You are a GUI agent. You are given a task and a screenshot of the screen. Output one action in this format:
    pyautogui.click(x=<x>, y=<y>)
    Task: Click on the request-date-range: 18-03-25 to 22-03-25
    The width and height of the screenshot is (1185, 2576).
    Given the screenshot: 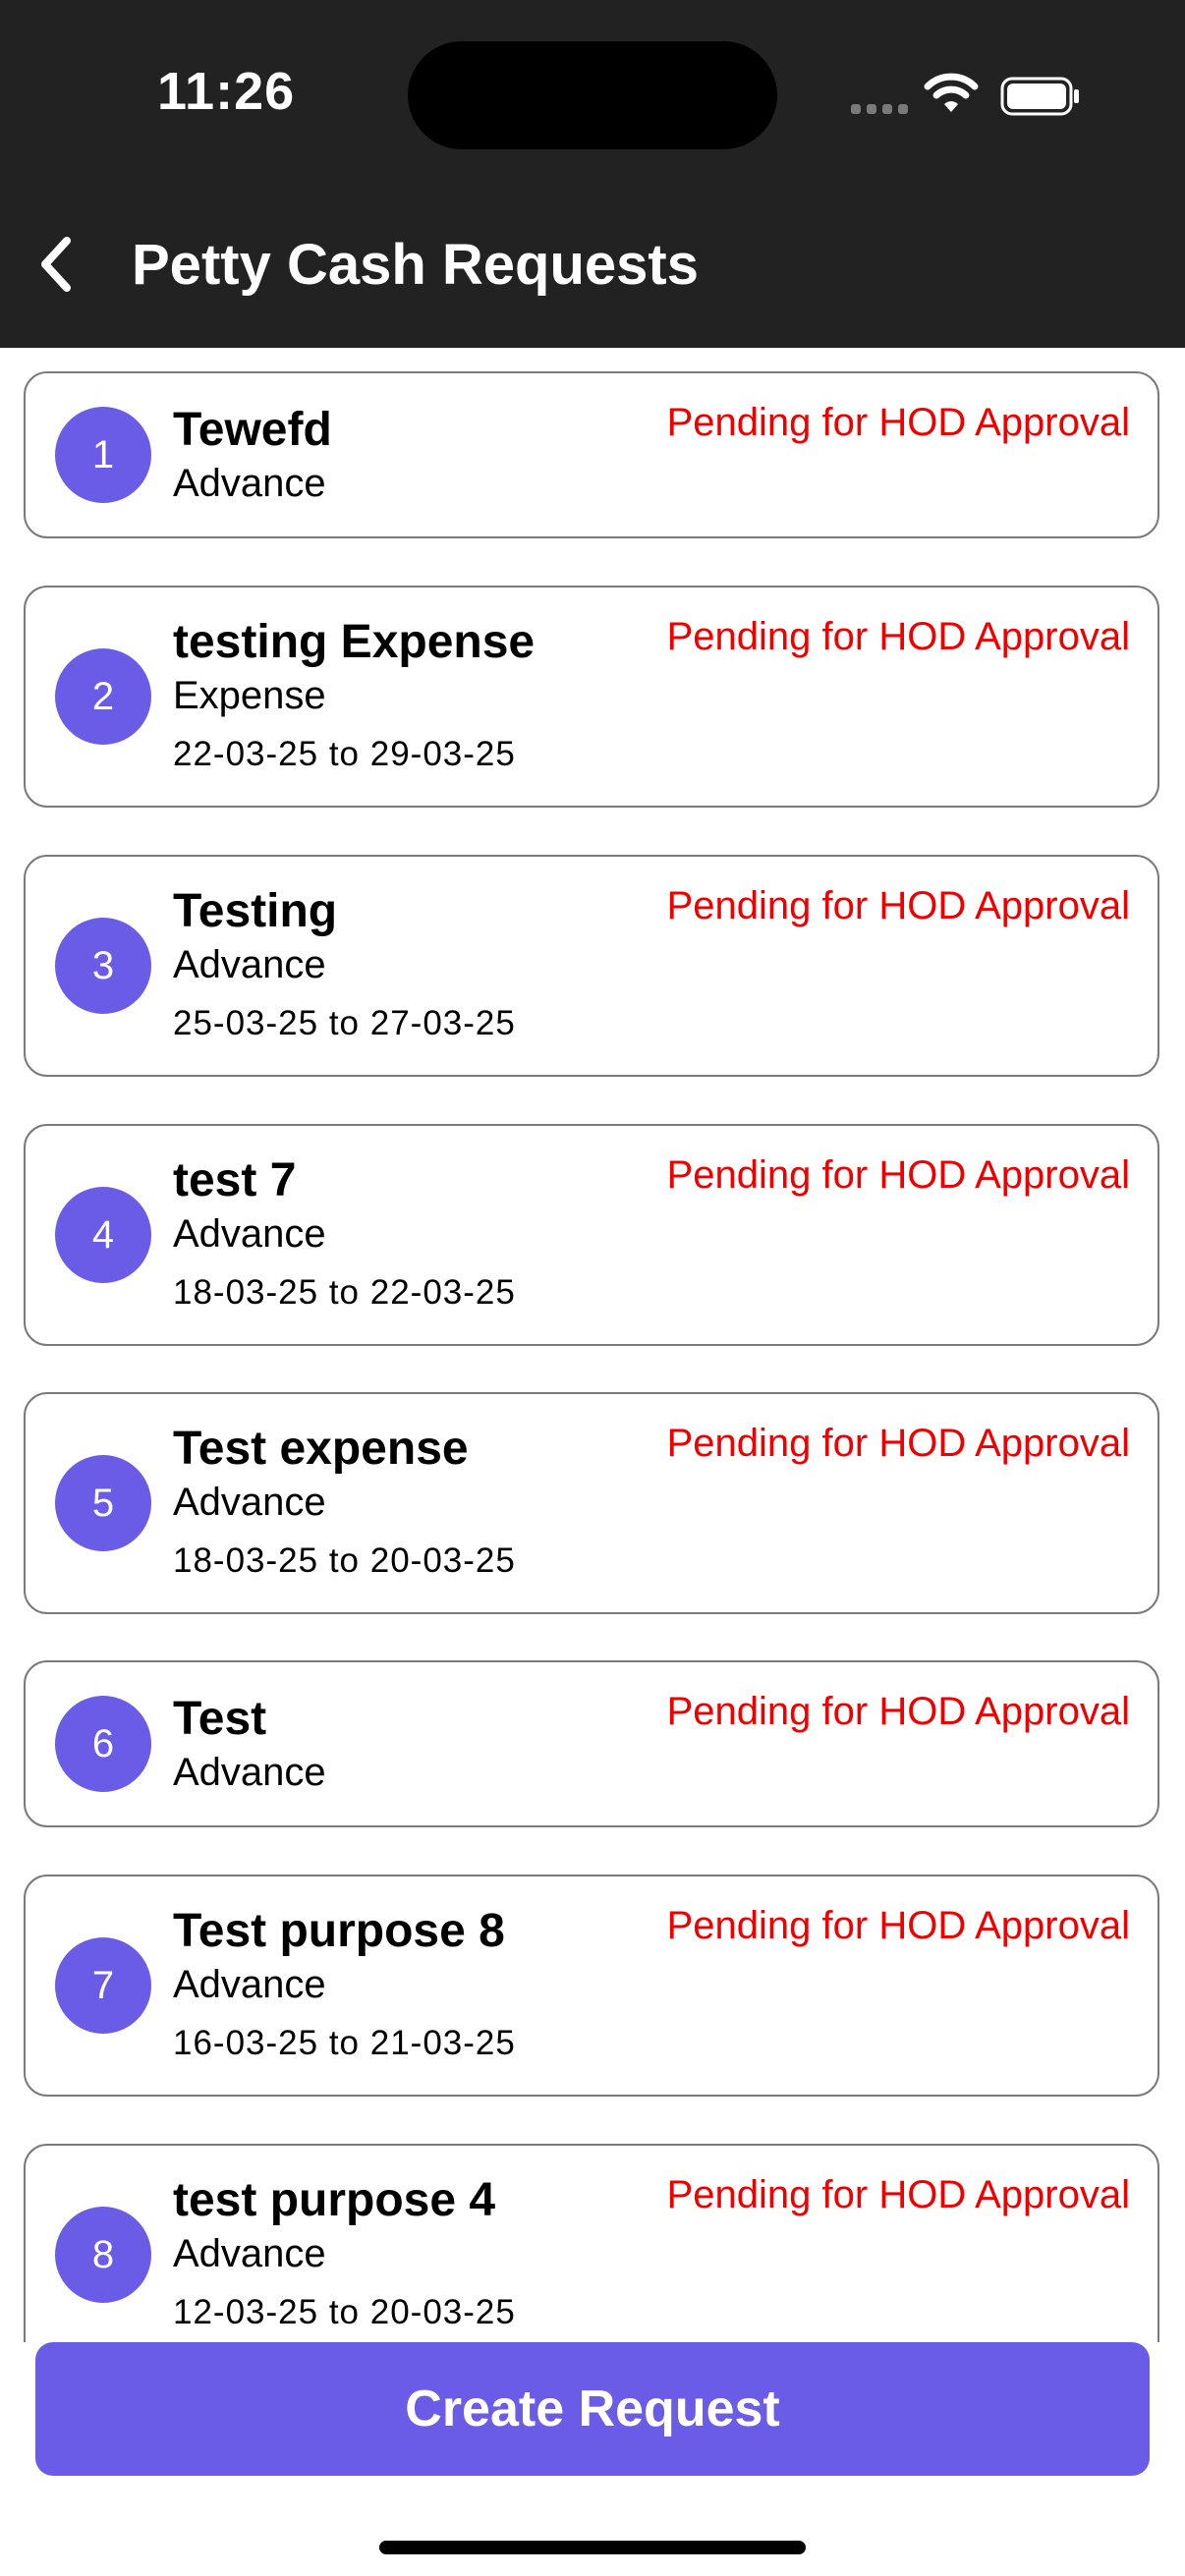 What is the action you would take?
    pyautogui.click(x=345, y=1292)
    